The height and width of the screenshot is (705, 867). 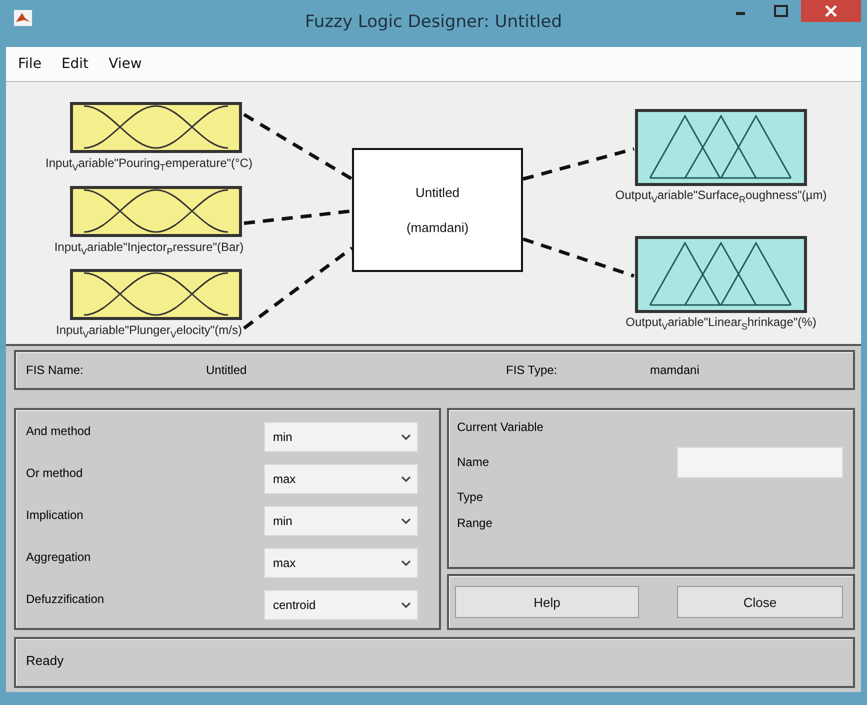 What do you see at coordinates (55, 515) in the screenshot?
I see `method-label: Implication` at bounding box center [55, 515].